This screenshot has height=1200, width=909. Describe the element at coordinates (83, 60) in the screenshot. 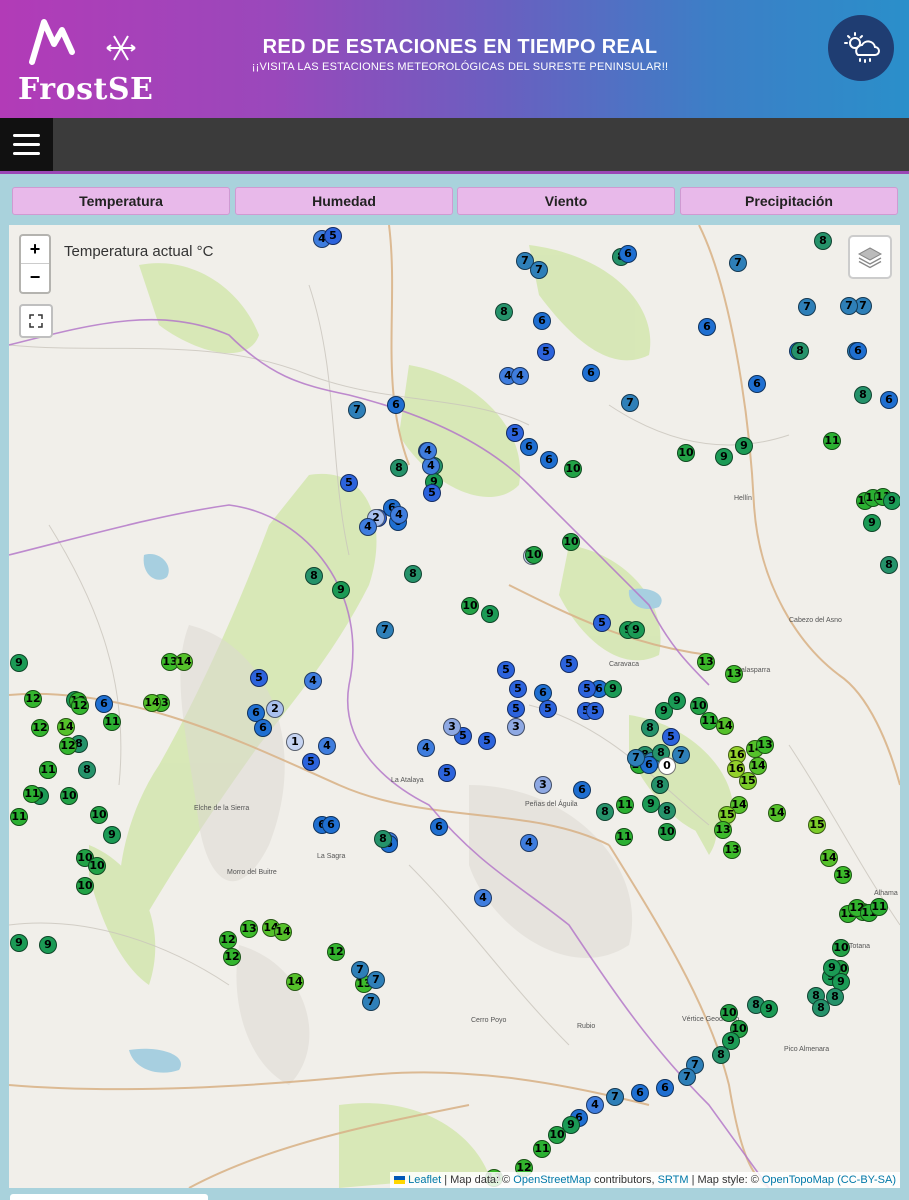

I see `frostse-logo: FrostSE` at that location.